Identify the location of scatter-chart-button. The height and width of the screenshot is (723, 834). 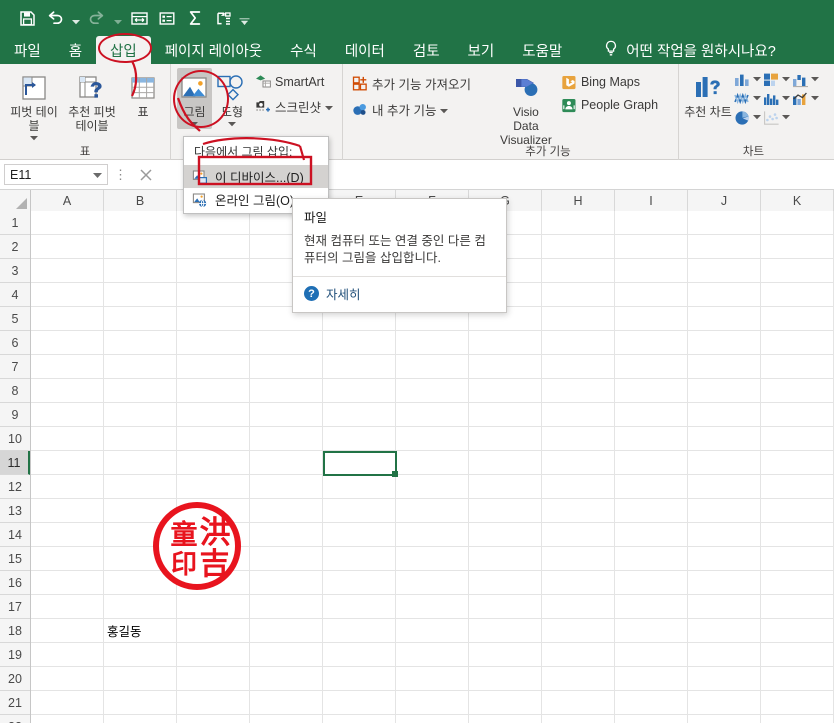
(776, 117).